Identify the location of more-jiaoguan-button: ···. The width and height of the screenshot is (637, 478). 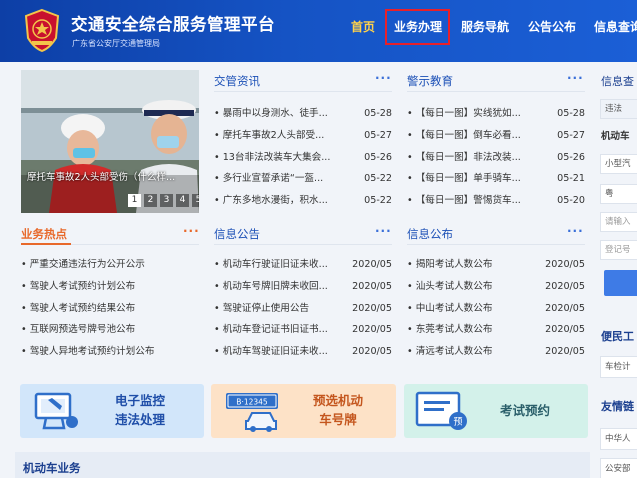
(383, 78).